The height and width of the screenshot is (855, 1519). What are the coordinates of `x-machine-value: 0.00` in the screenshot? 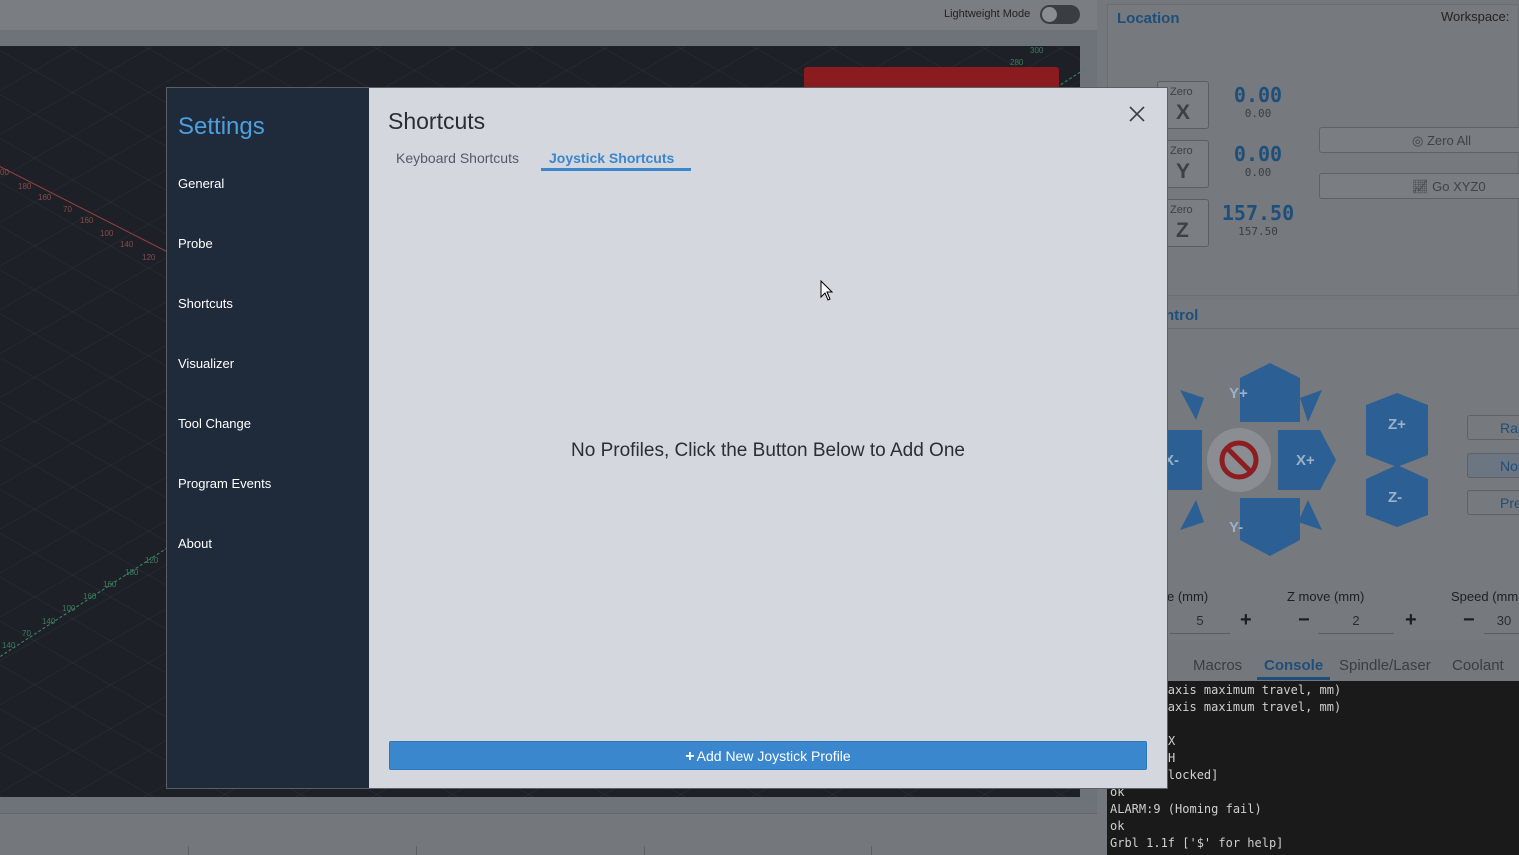 It's located at (1258, 113).